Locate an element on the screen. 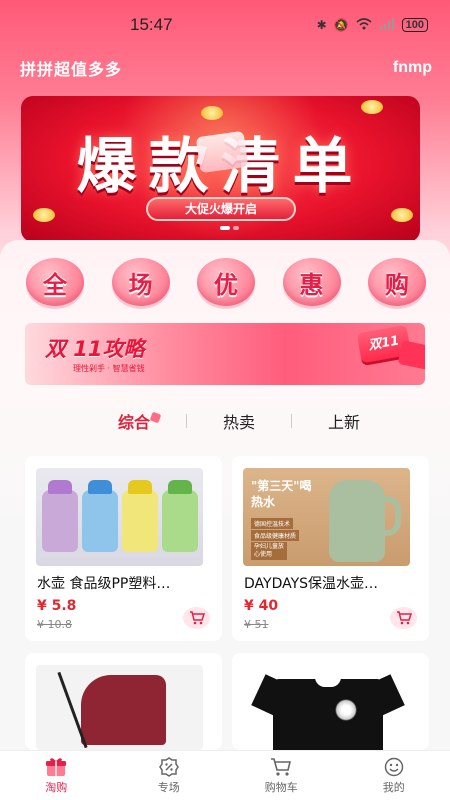 The height and width of the screenshot is (800, 450). product-image-water-bottles is located at coordinates (119, 517).